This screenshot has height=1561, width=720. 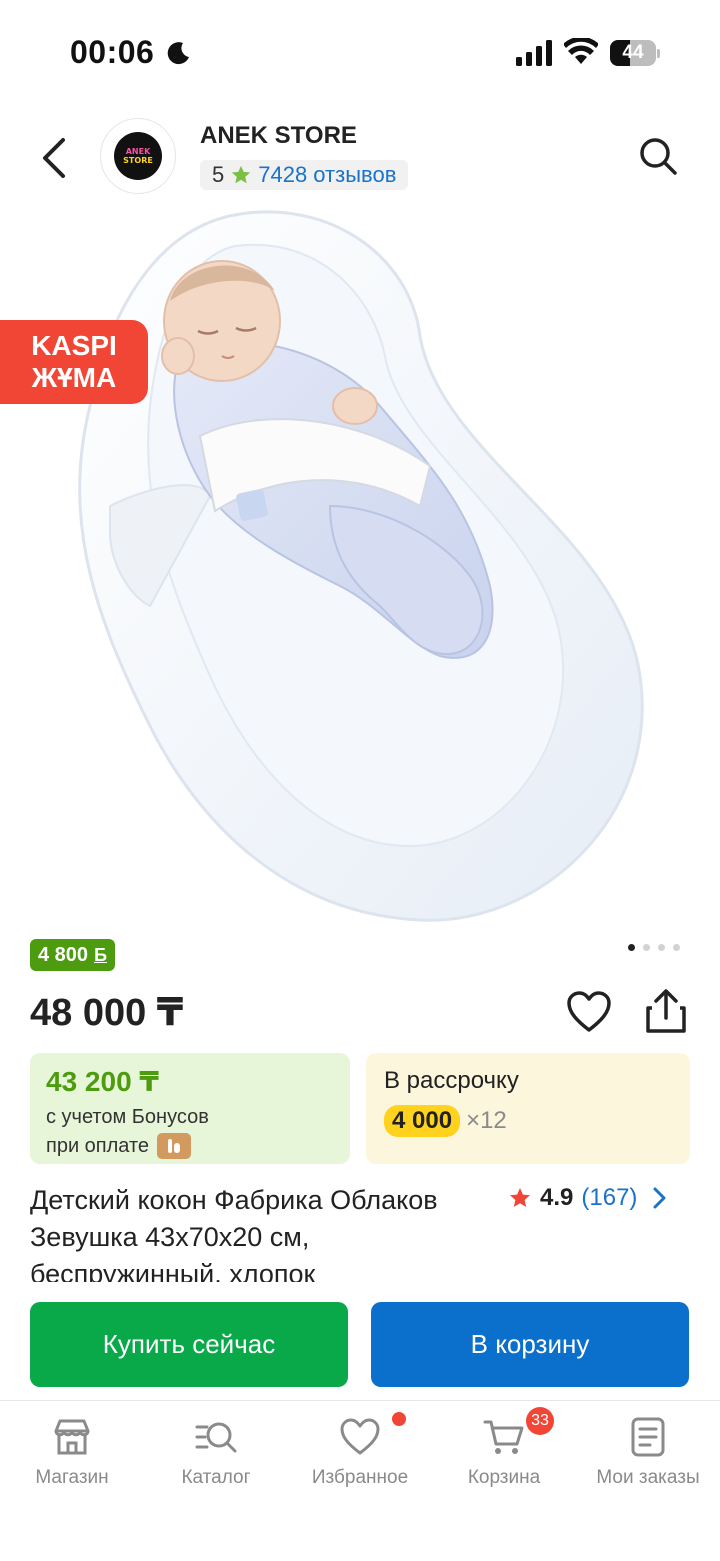 What do you see at coordinates (540, 1421) in the screenshot?
I see `cart-count-badge: 33` at bounding box center [540, 1421].